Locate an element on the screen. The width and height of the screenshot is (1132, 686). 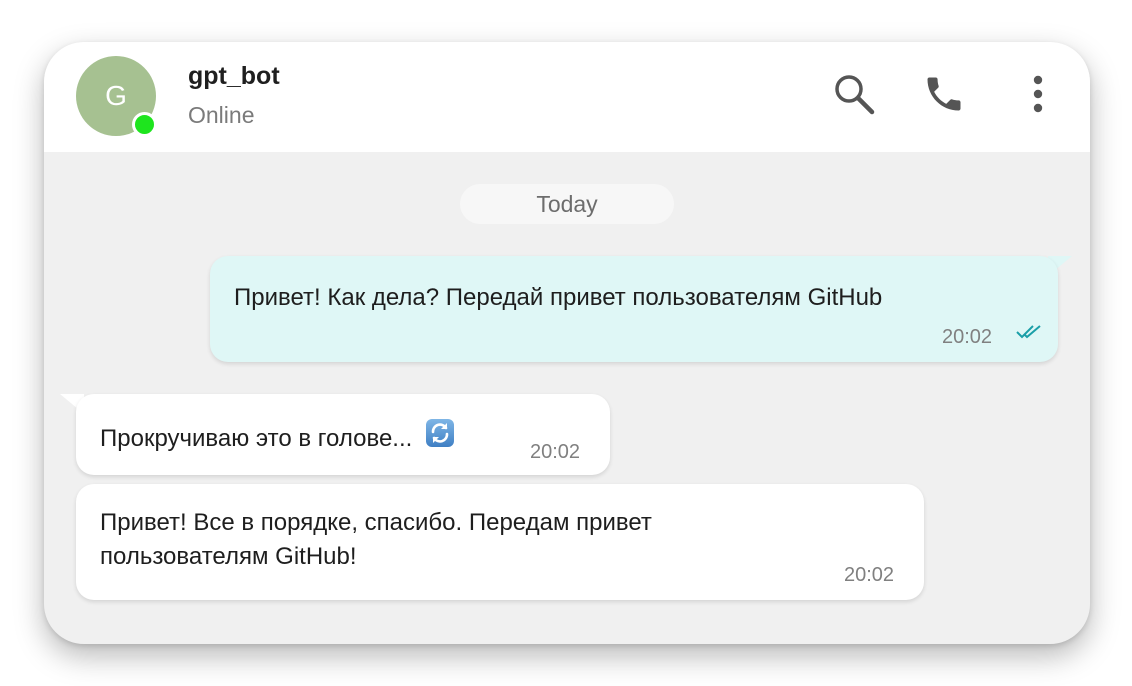
chat-header: G gpt_bot Online is located at coordinates (567, 97).